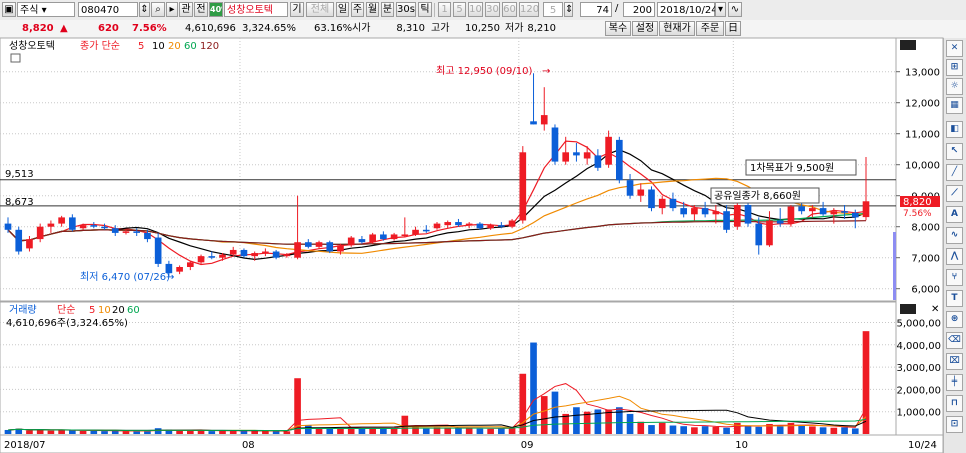 This screenshot has height=453, width=966. Describe the element at coordinates (472, 443) in the screenshot. I see `x-axis-panel` at that location.